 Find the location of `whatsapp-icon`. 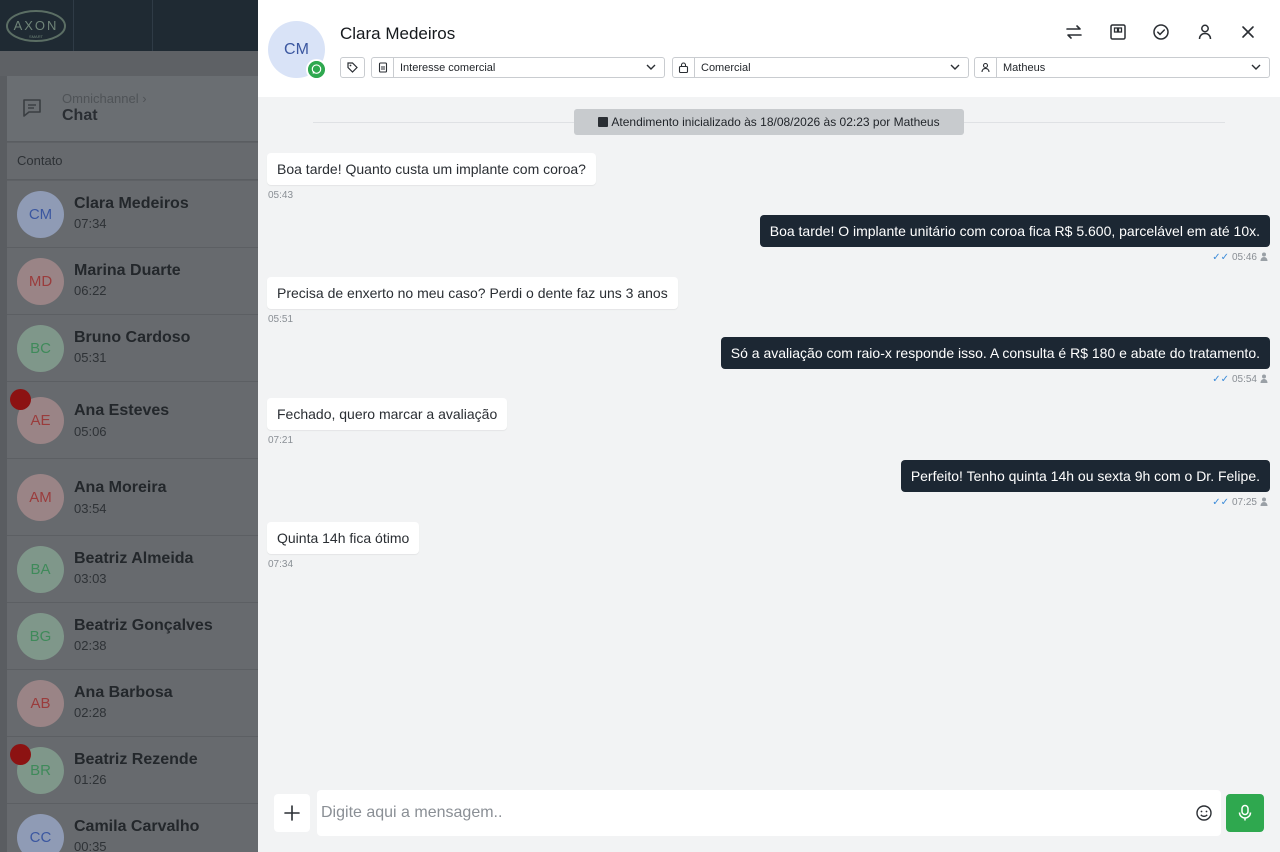

whatsapp-icon is located at coordinates (316, 69).